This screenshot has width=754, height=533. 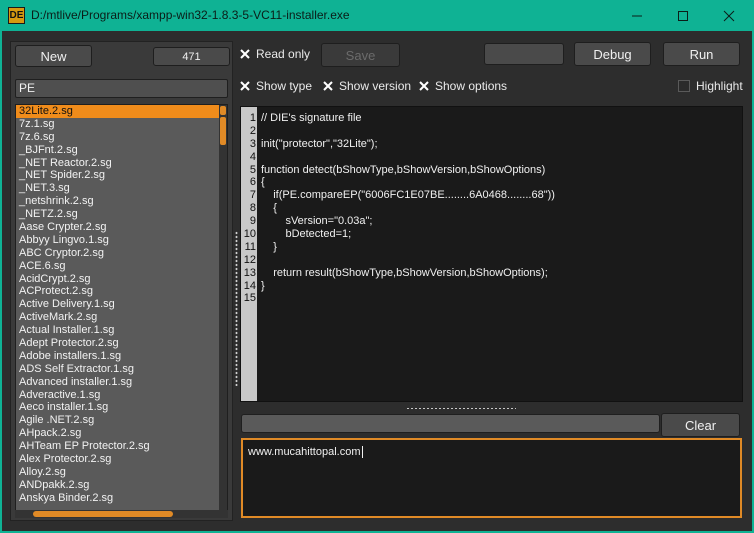 I want to click on list-item: Alex Protector.2.sg, so click(x=121, y=459).